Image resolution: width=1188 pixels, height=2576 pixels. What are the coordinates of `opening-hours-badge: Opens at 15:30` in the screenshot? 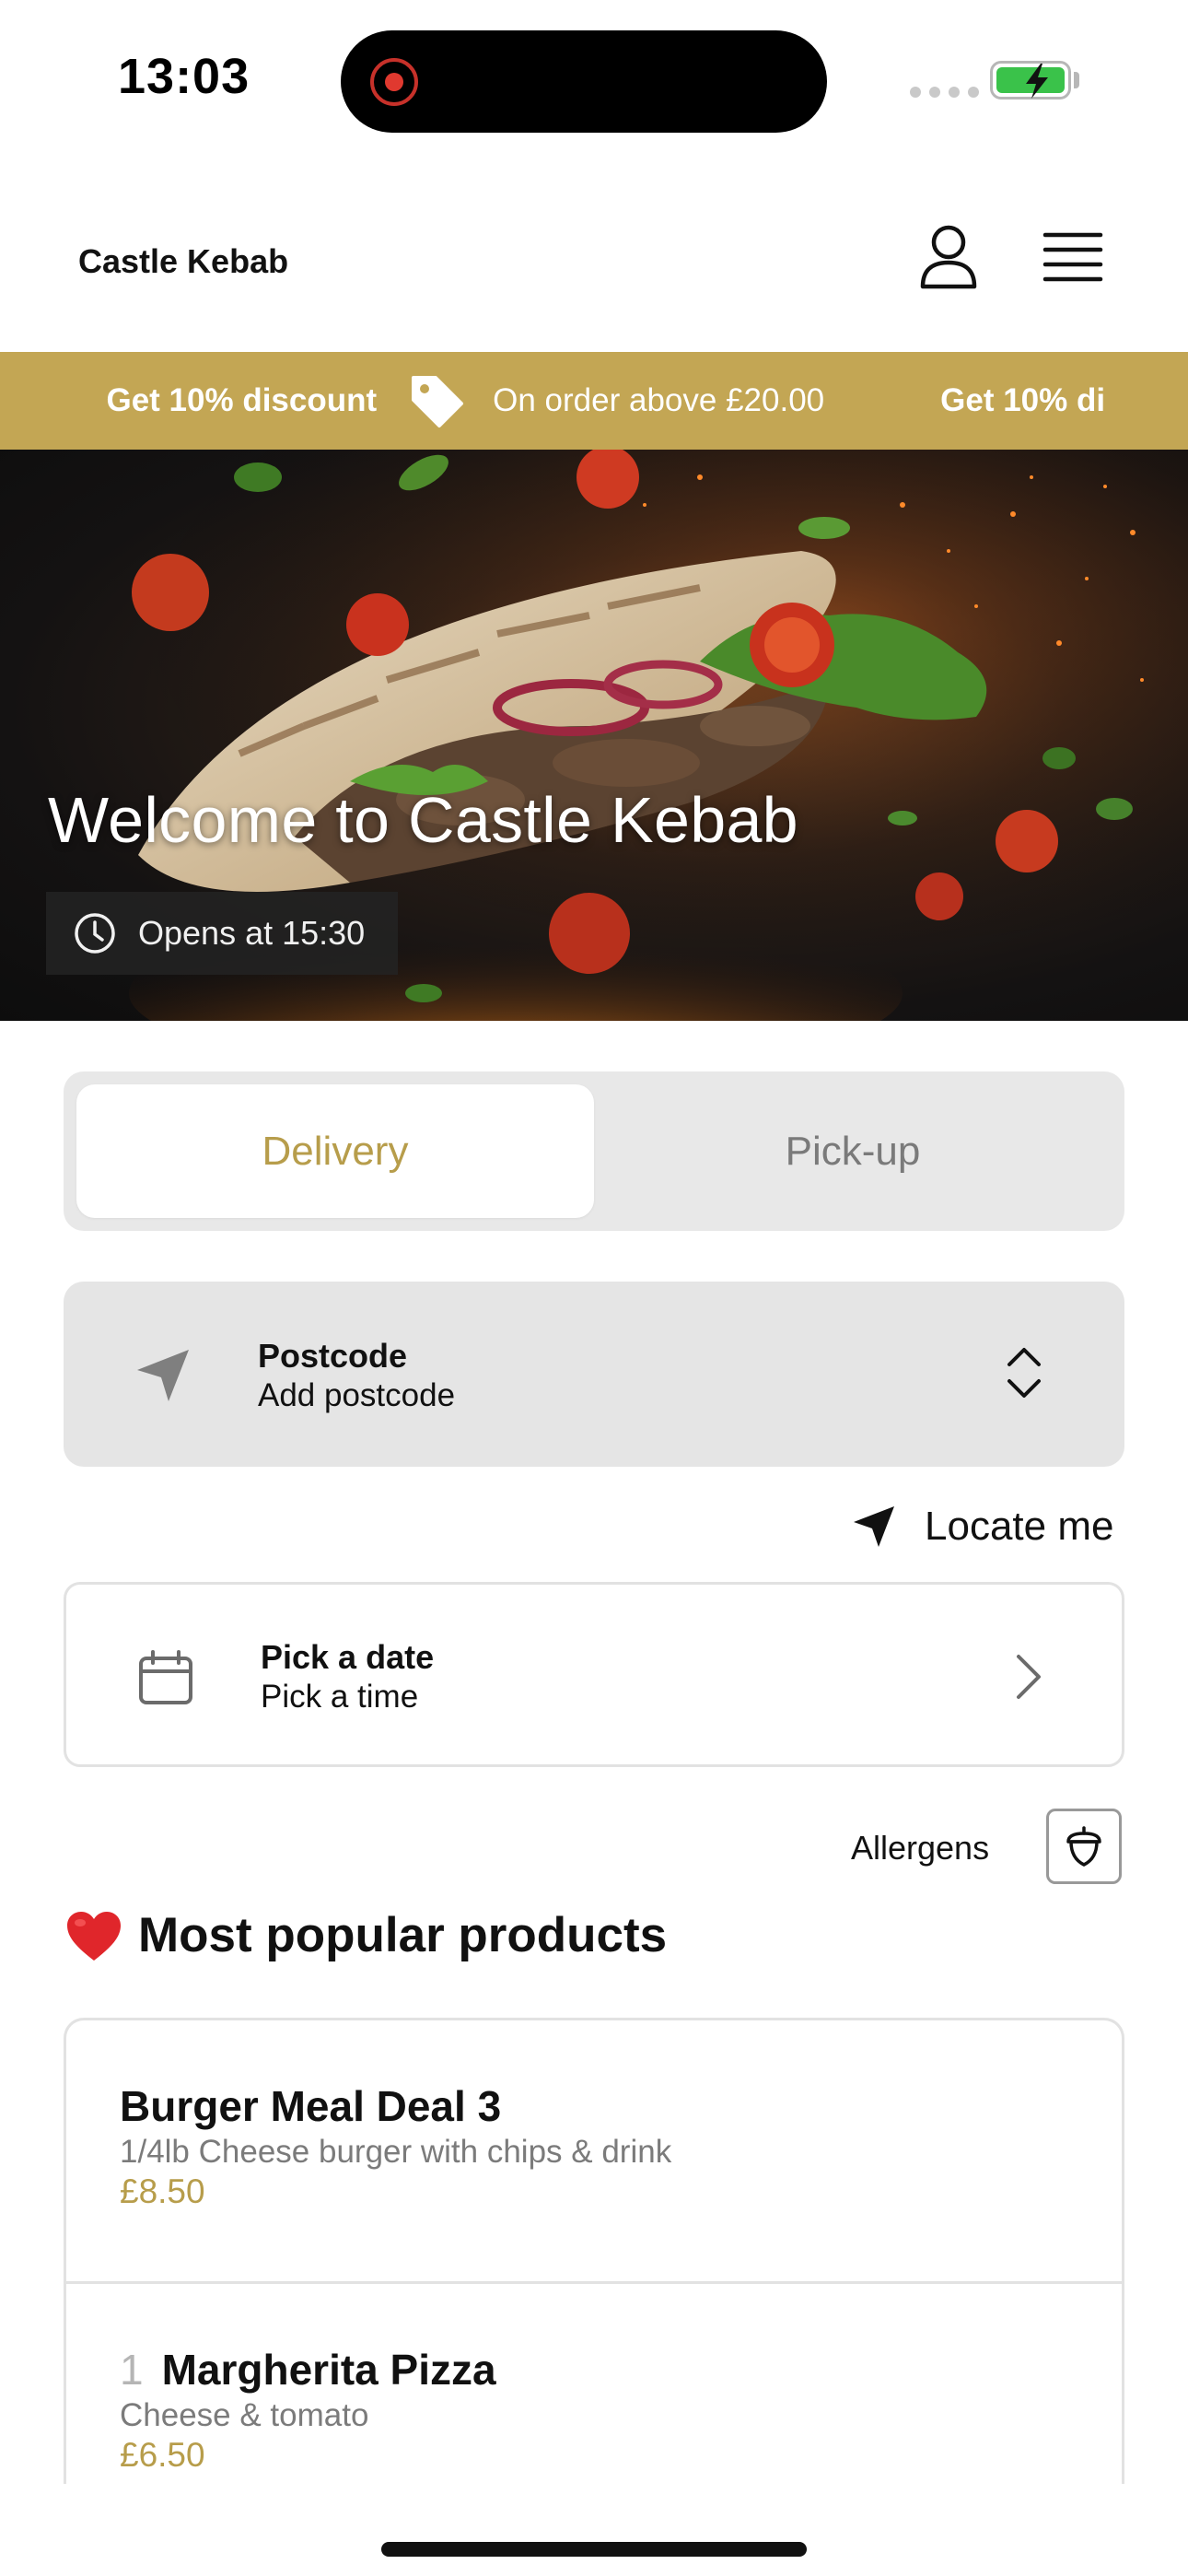 It's located at (222, 933).